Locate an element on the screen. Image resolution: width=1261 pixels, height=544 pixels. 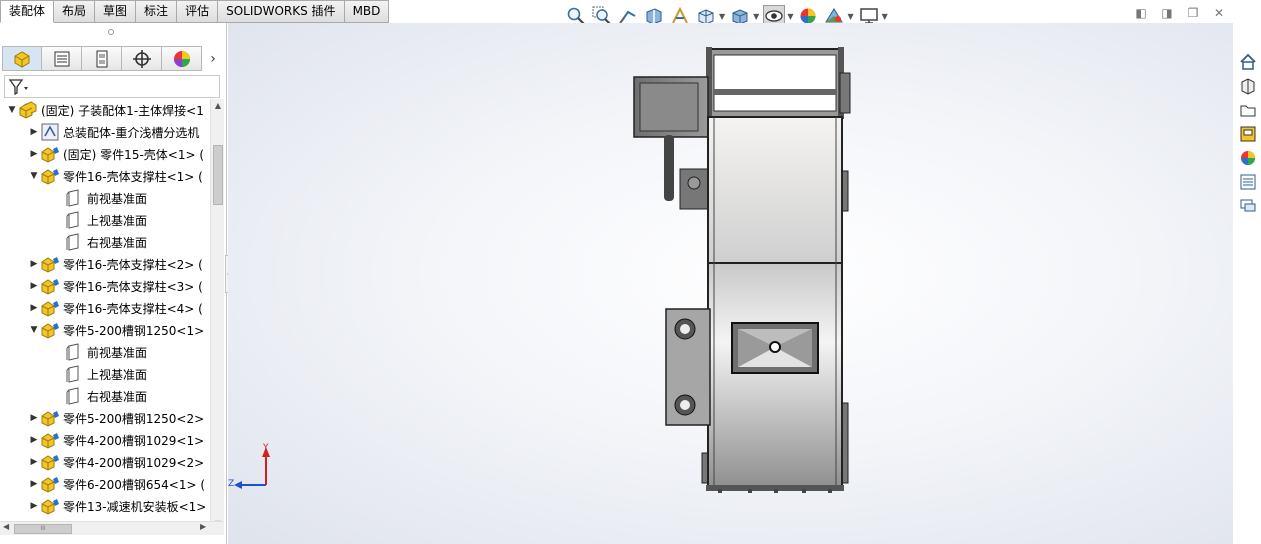
restore-window-icon: ❐ is located at coordinates (1193, 13).